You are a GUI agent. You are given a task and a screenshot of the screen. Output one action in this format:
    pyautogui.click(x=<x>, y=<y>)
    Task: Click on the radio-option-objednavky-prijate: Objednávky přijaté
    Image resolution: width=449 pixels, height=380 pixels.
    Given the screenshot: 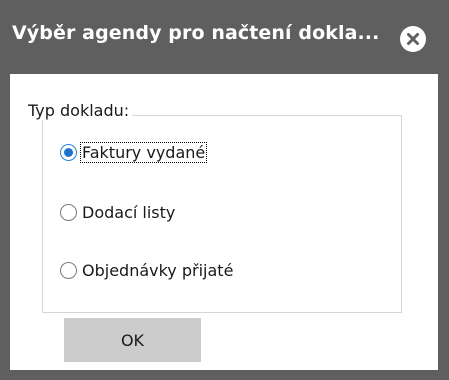 What is the action you would take?
    pyautogui.click(x=147, y=270)
    